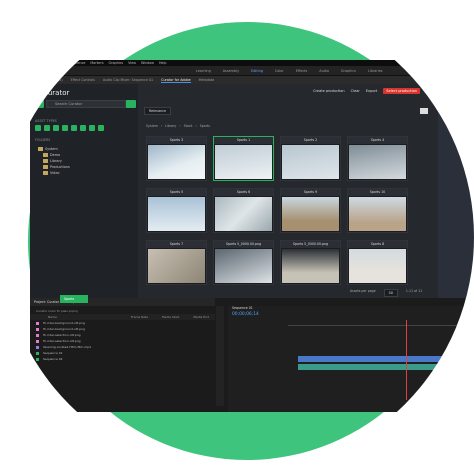  Describe the element at coordinates (377, 158) in the screenshot. I see `asset-card: Sports 4` at that location.